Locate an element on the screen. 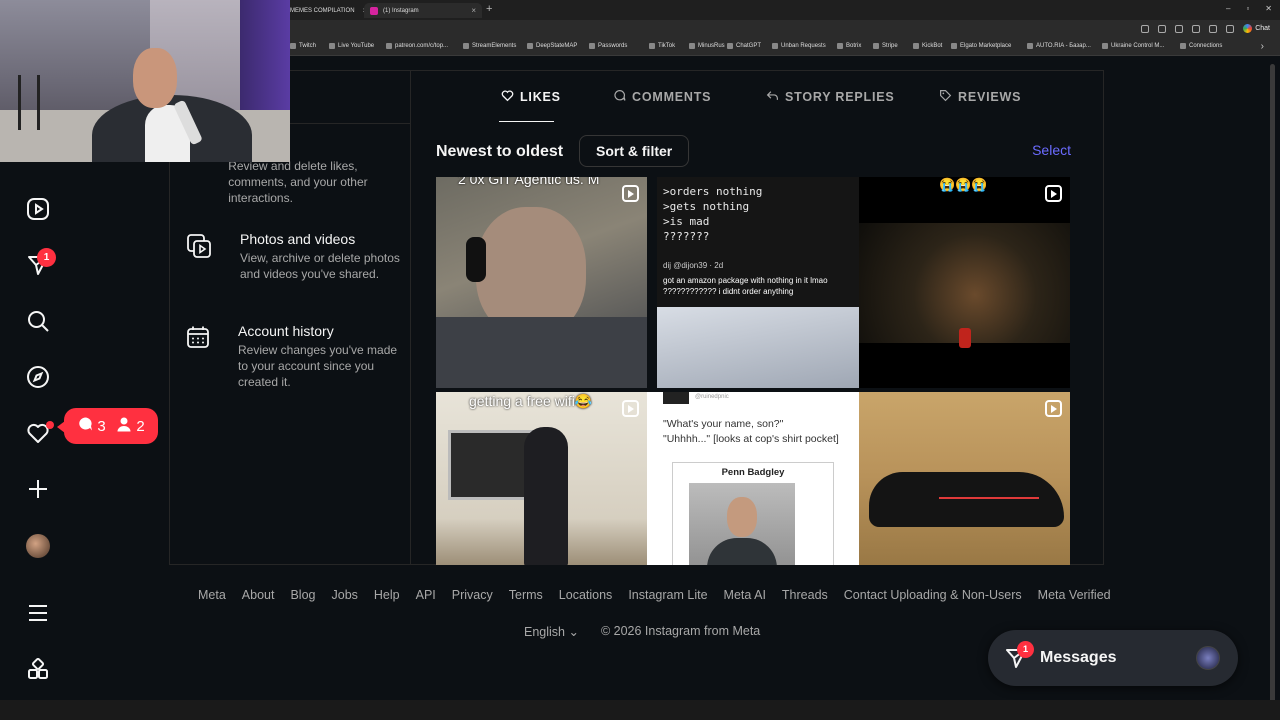 Image resolution: width=1280 pixels, height=720 pixels. bookmark-item: KickBot is located at coordinates (927, 46).